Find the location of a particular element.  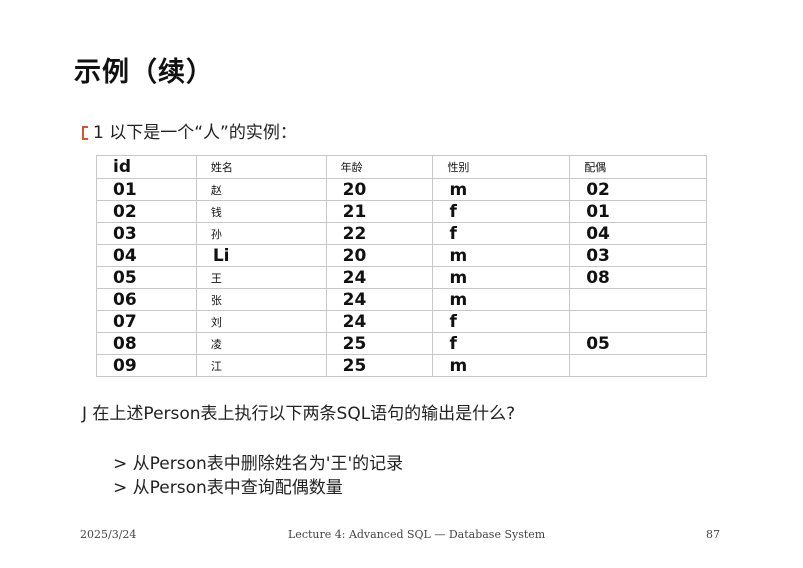

footer-date: 2025/3/24 is located at coordinates (108, 534).